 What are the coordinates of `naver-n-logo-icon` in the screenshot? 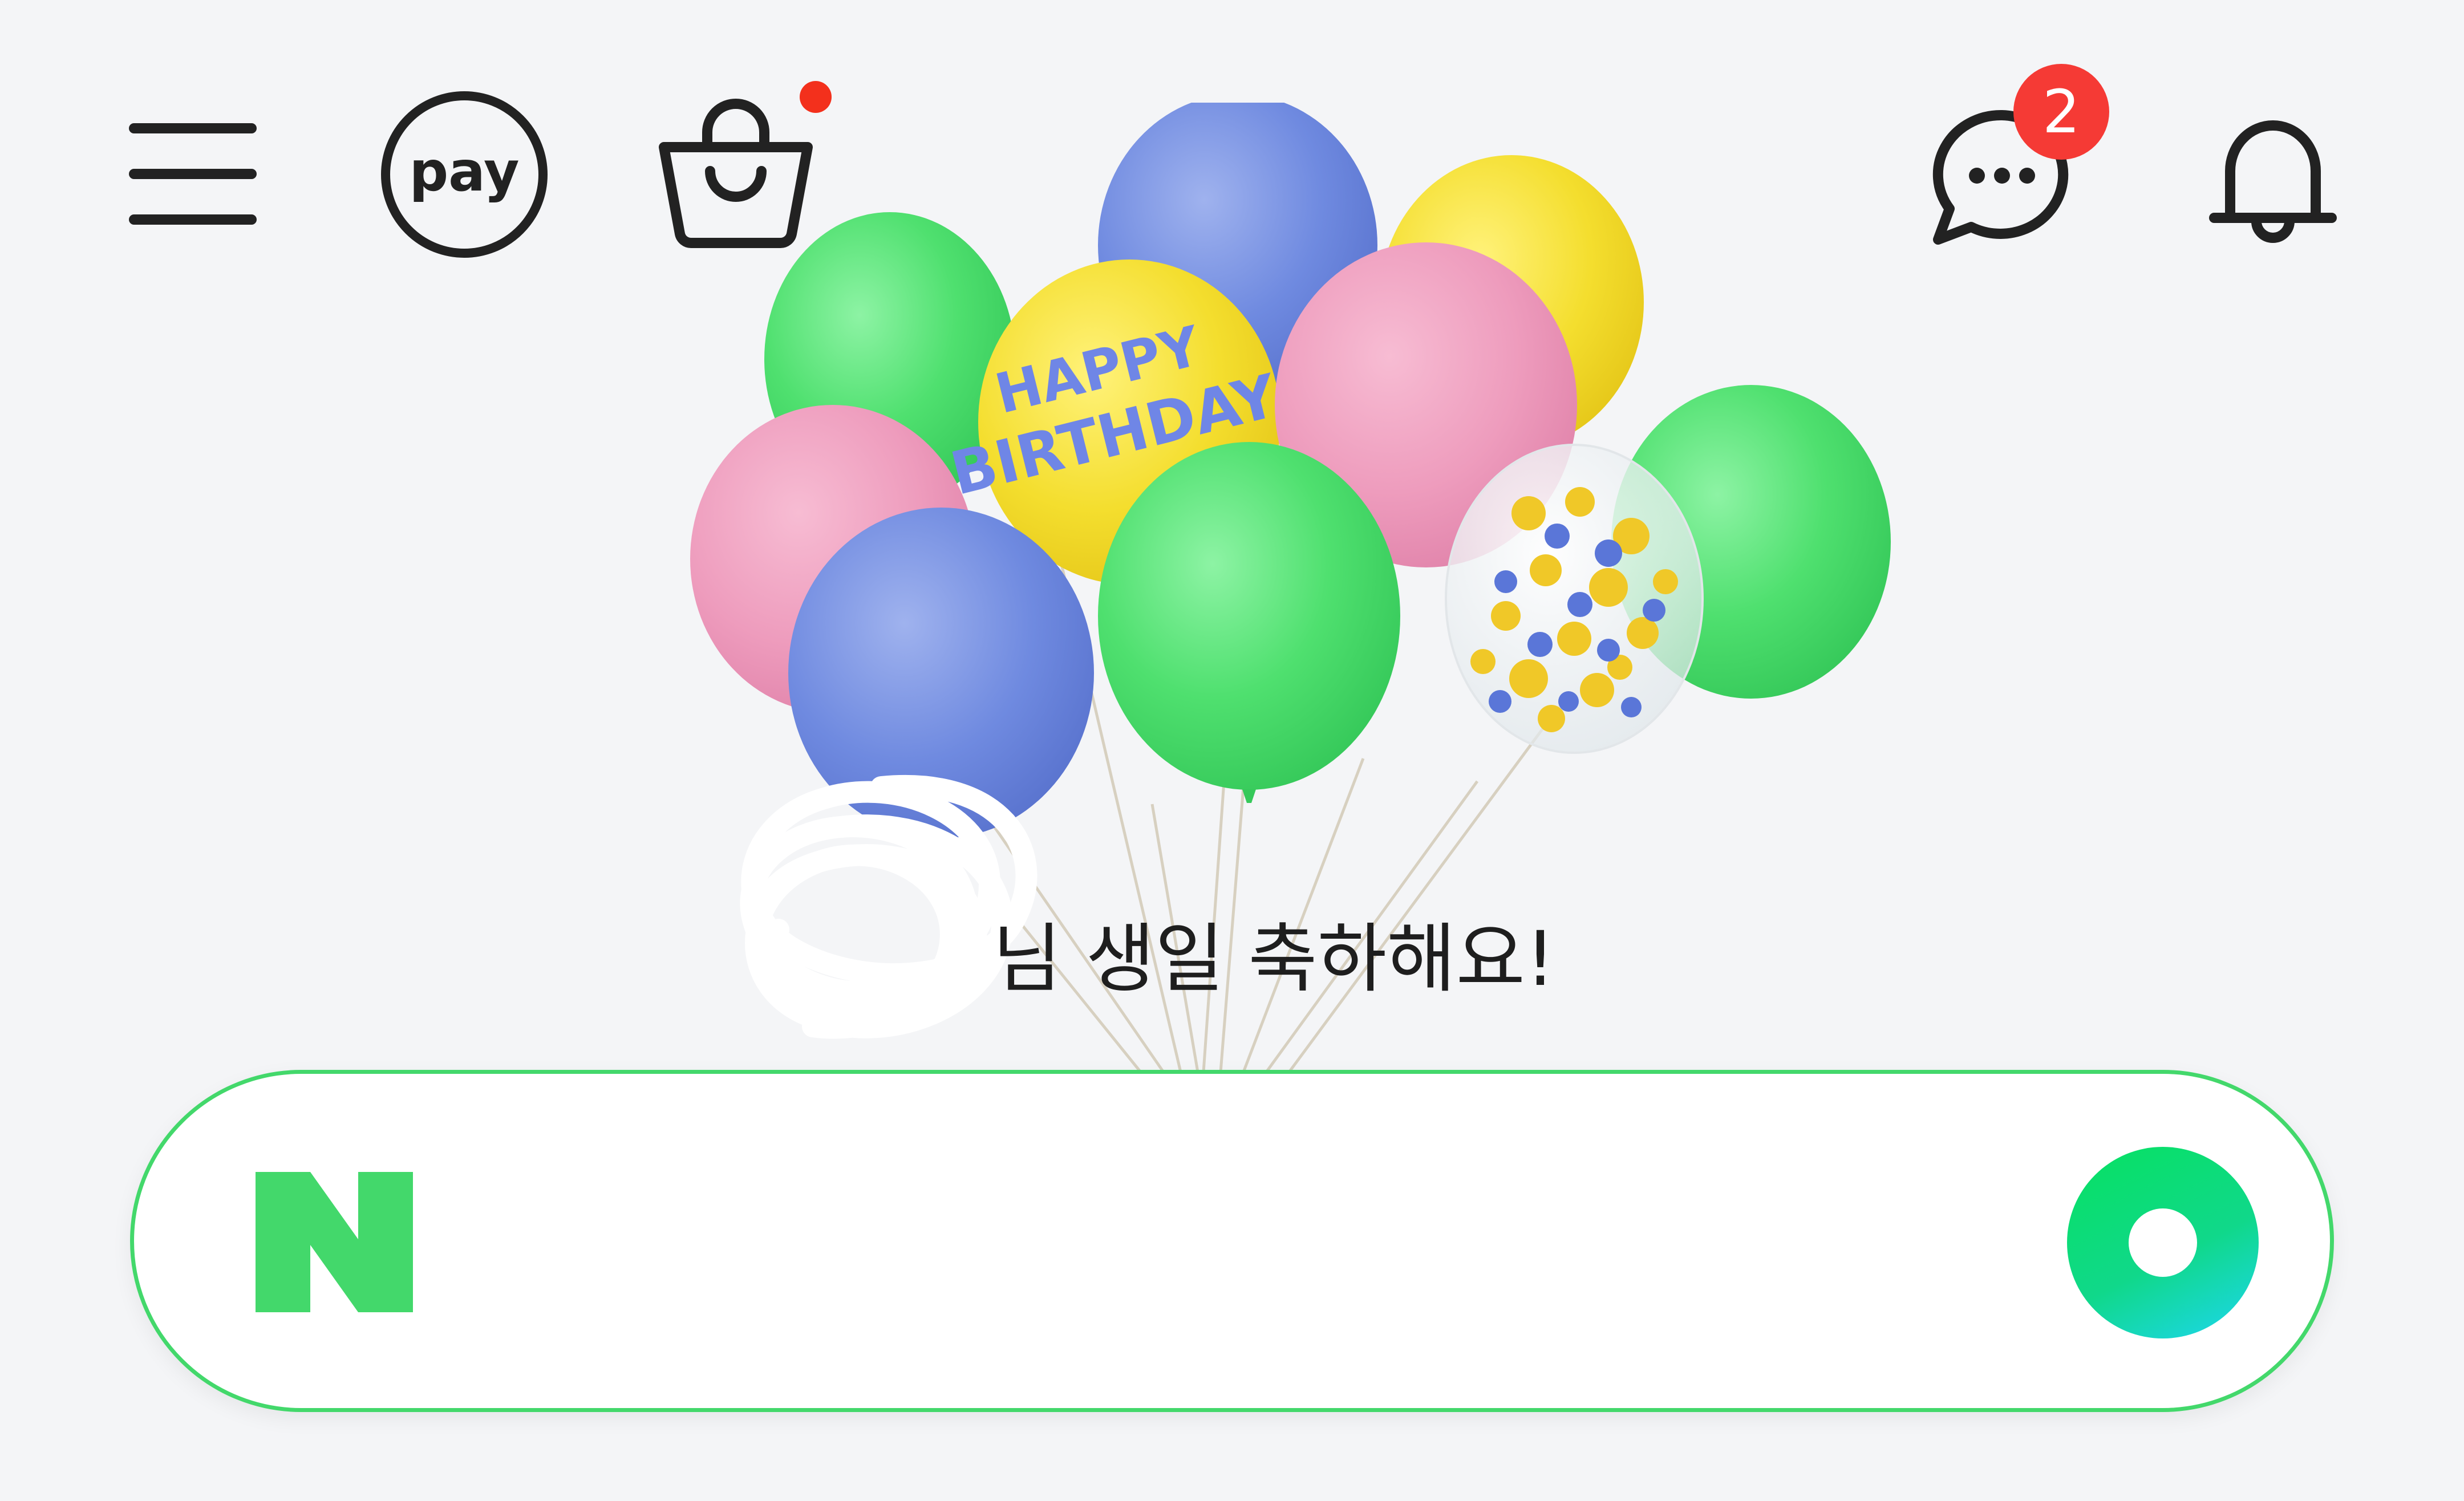 It's located at (335, 1242).